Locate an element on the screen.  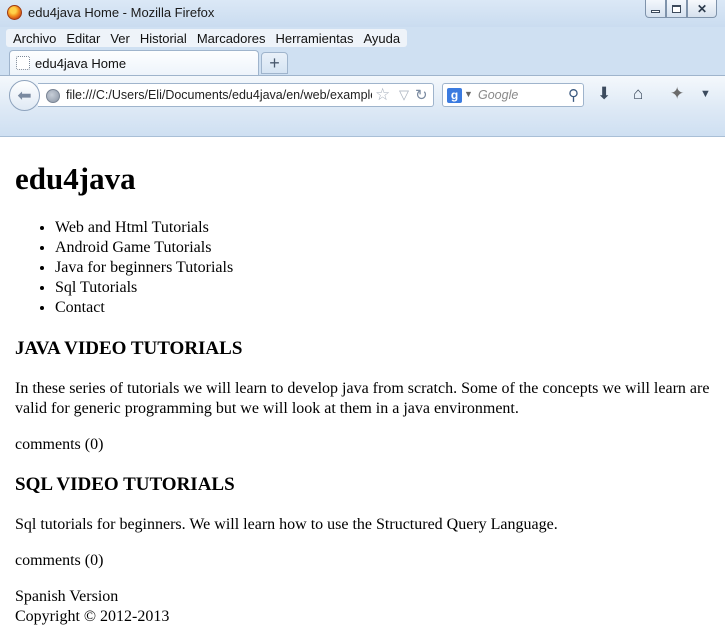
minimize-icon is located at coordinates (655, 11).